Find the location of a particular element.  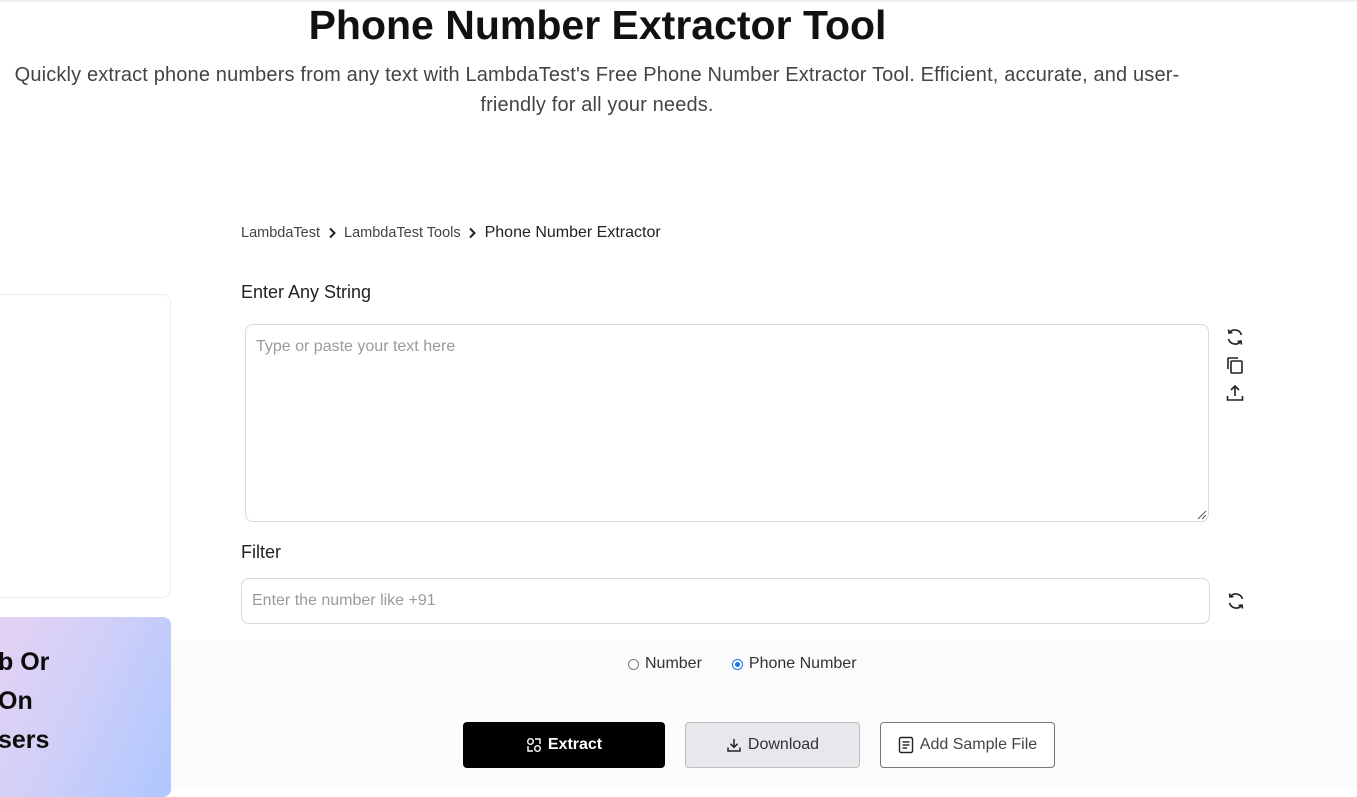

radio-phone-number: Phone Number is located at coordinates (794, 664).